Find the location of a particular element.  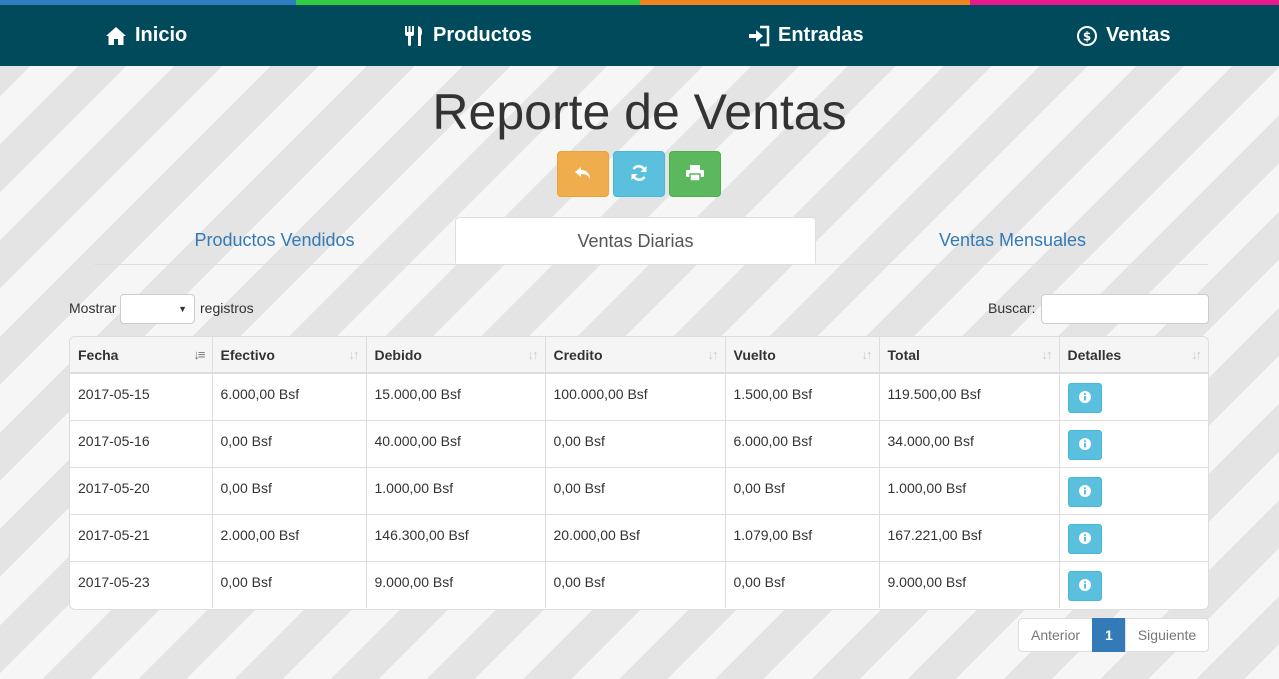

column-header-detalles: Detalles ↓↑ is located at coordinates (1133, 355).